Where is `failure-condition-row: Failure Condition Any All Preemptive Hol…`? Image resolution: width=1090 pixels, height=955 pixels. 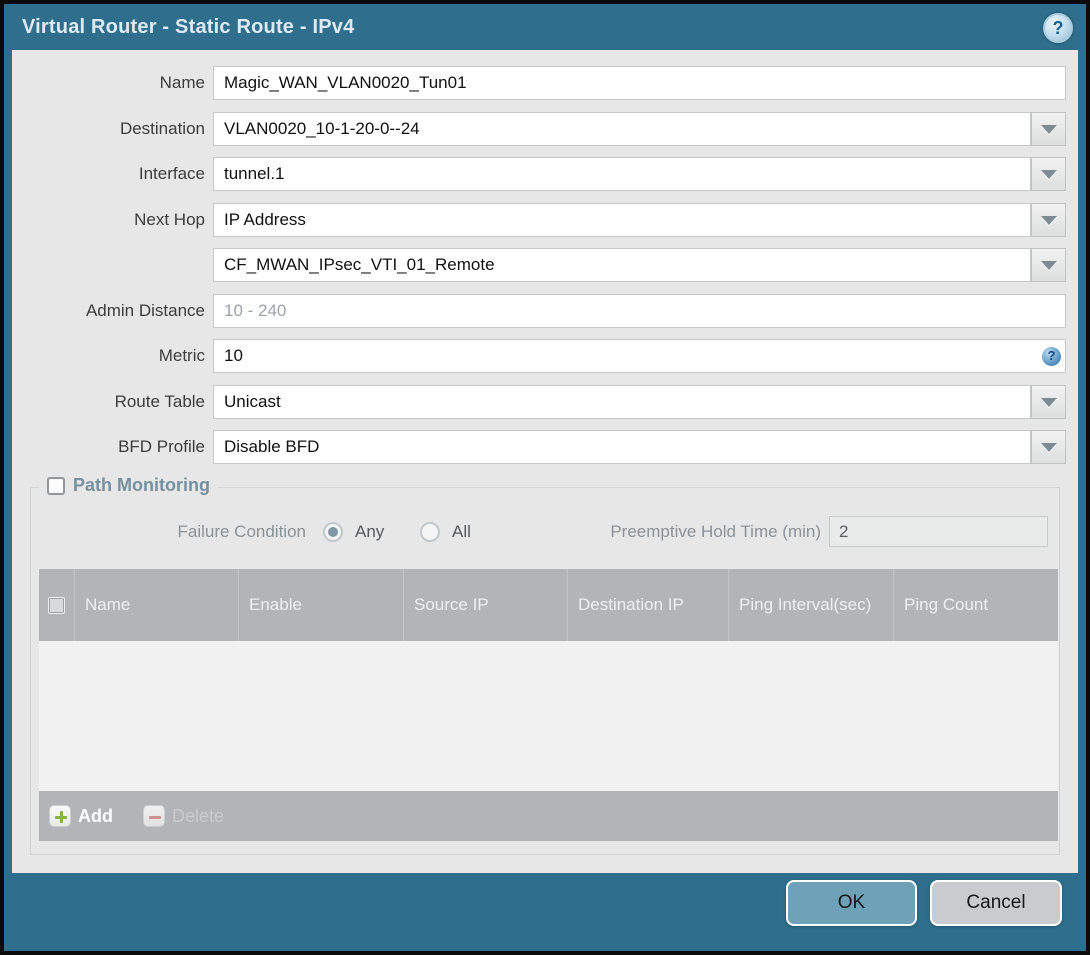
failure-condition-row: Failure Condition Any All Preemptive Hol… is located at coordinates (545, 532).